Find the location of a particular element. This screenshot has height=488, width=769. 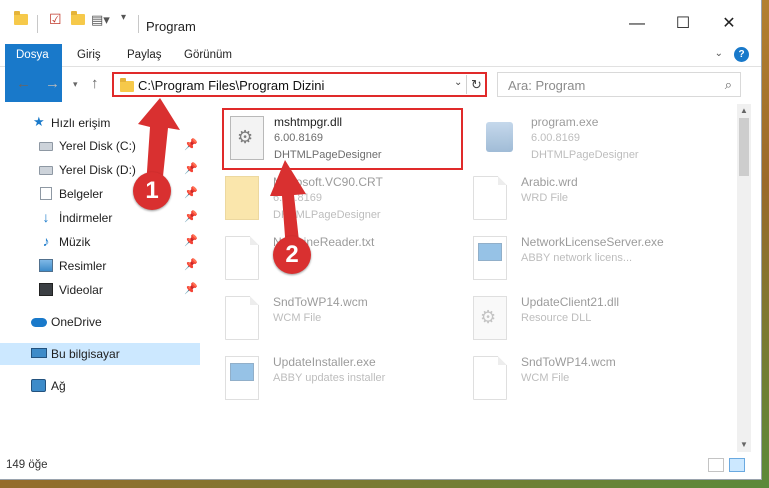

sidebar-item-label: Belgeler is located at coordinates (81, 194).